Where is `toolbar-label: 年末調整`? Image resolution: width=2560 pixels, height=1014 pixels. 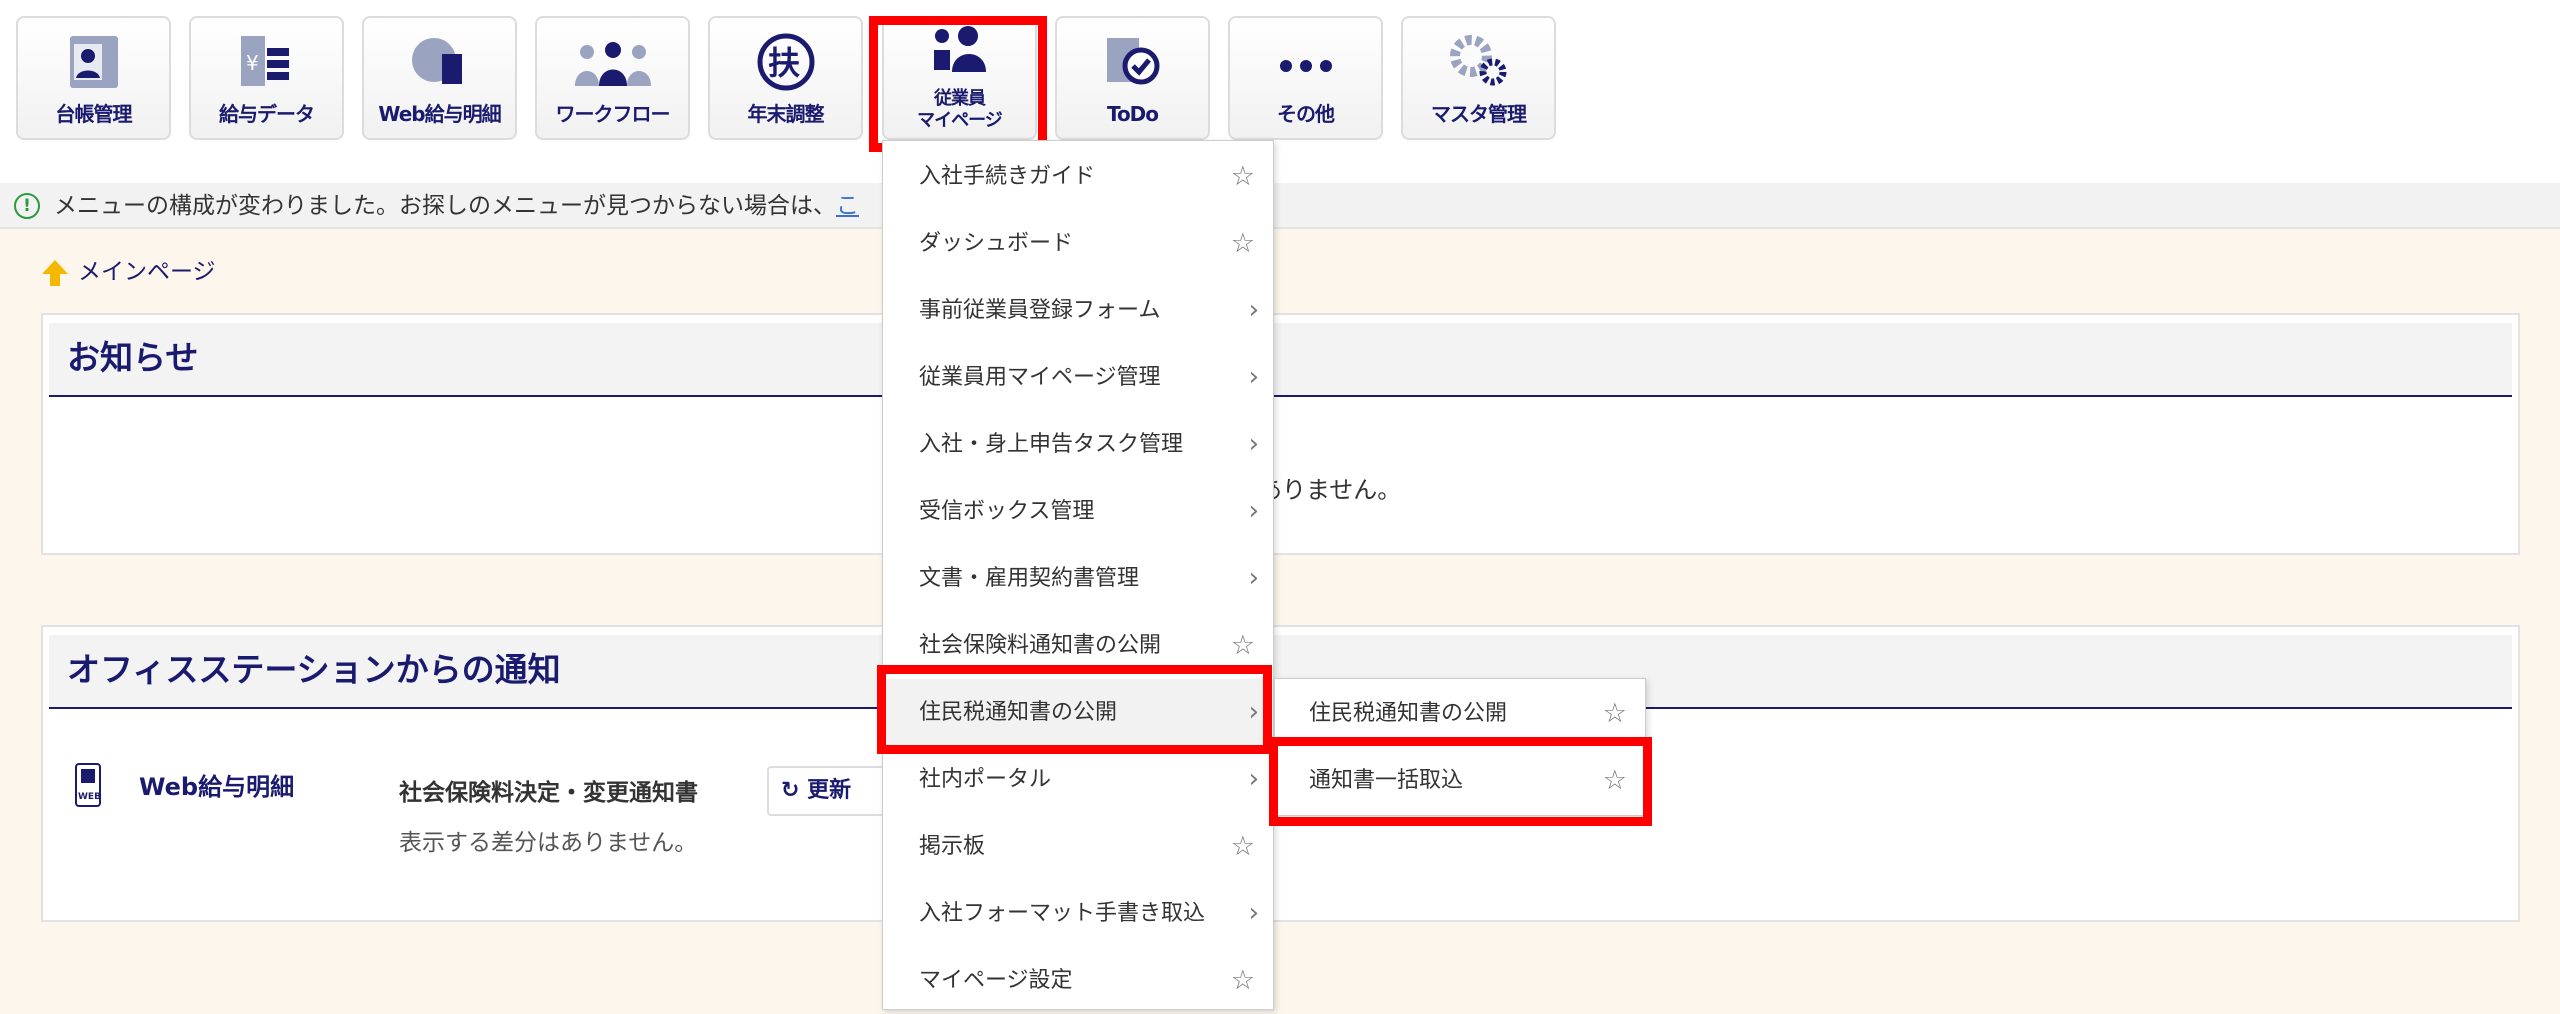
toolbar-label: 年末調整 is located at coordinates (786, 114).